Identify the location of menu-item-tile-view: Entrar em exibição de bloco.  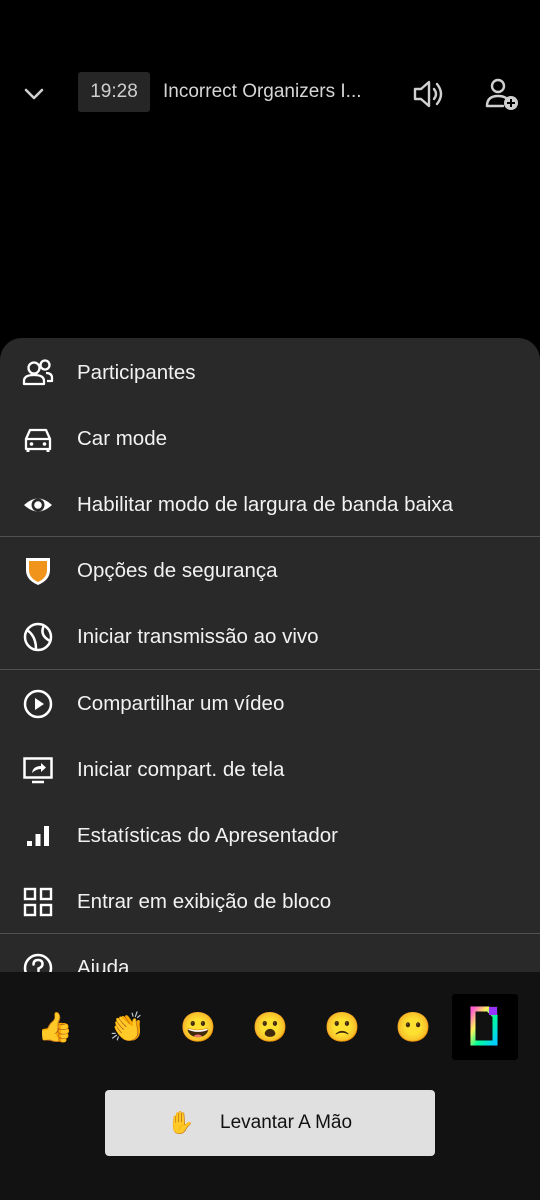
(270, 902).